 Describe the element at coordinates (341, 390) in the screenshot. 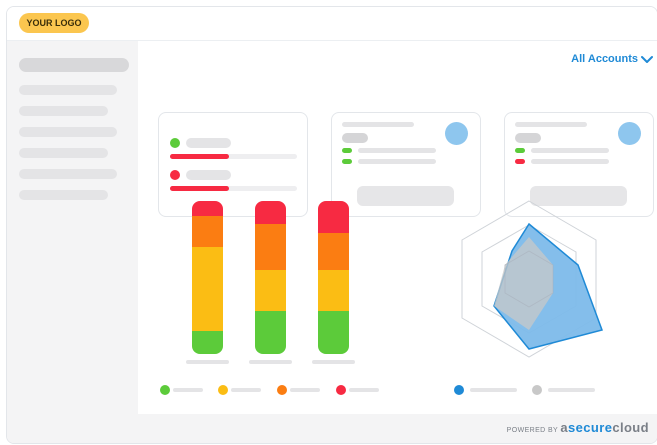

I see `legend-dot-red` at that location.